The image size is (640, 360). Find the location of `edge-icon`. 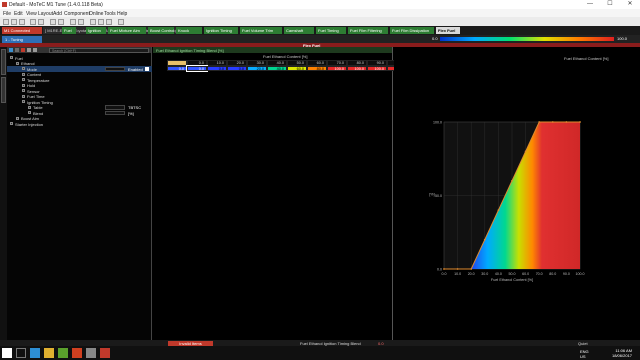

edge-icon is located at coordinates (35, 353).